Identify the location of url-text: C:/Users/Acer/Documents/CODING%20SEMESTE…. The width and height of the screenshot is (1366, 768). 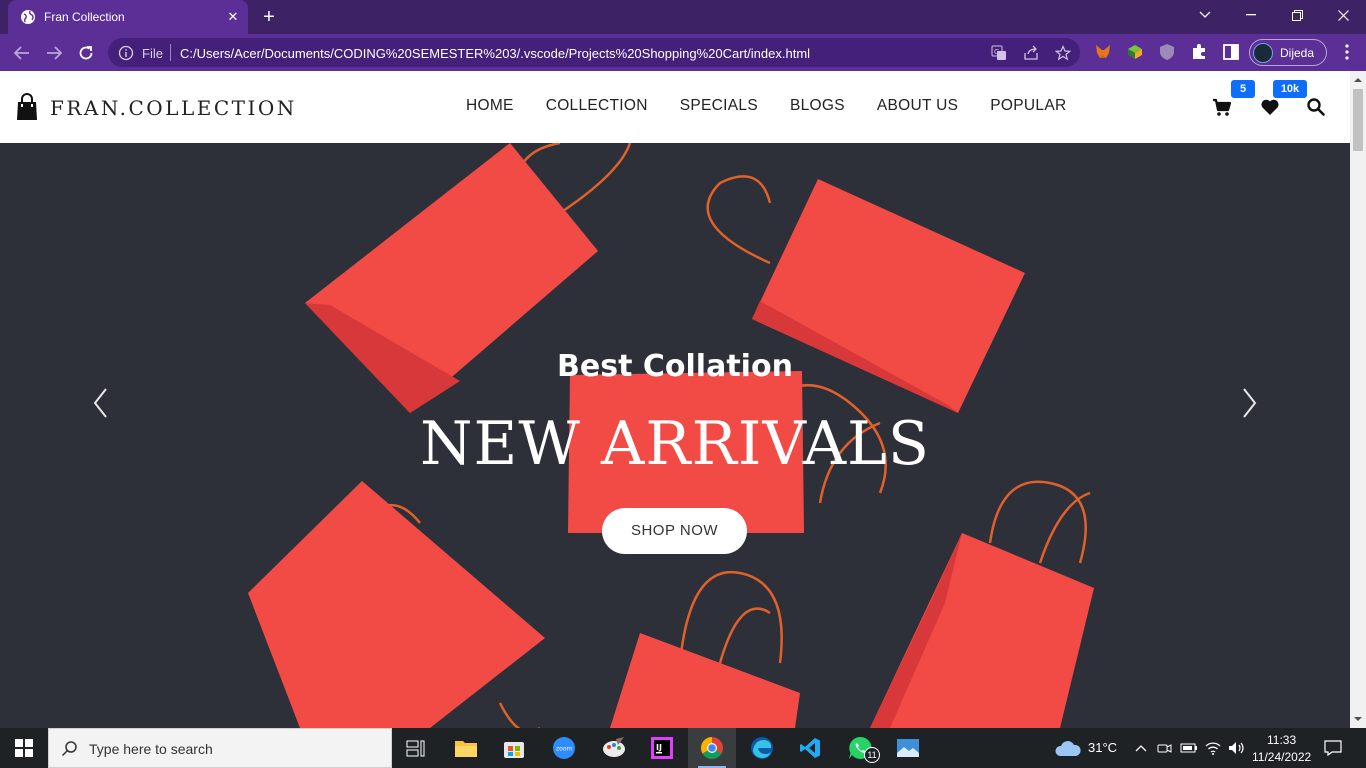
(495, 53).